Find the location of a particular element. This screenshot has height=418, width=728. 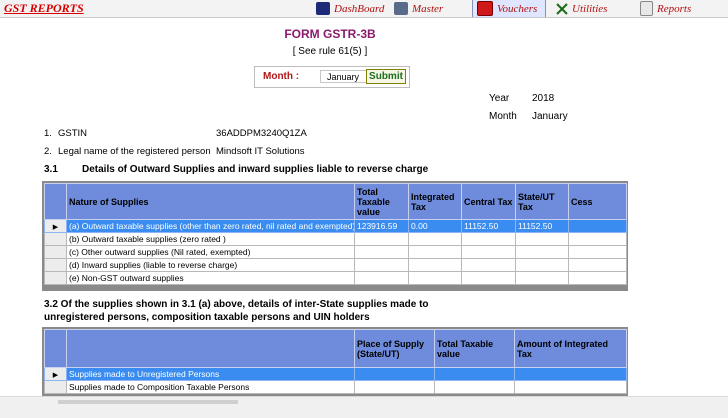

menu-vouchers: Vouchers is located at coordinates (509, 8).